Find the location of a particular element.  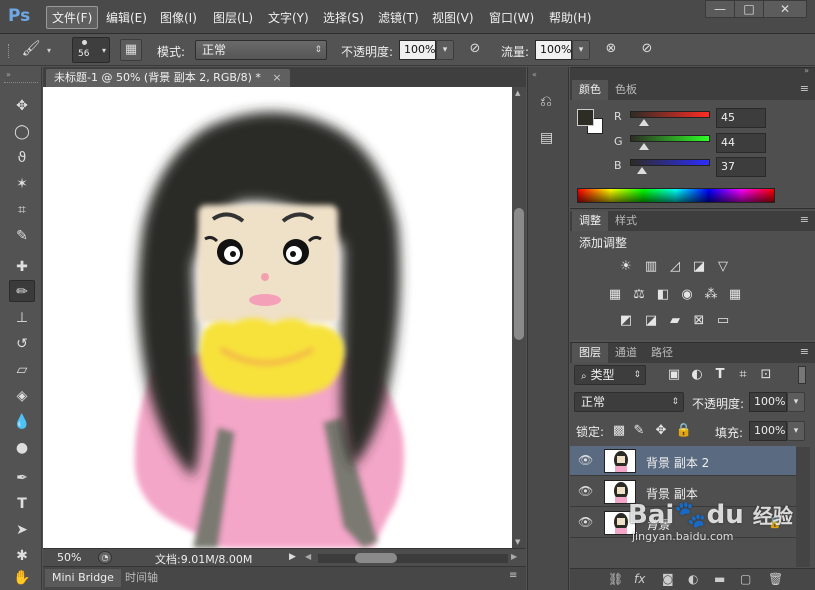

zoom-level: 50% is located at coordinates (69, 557).